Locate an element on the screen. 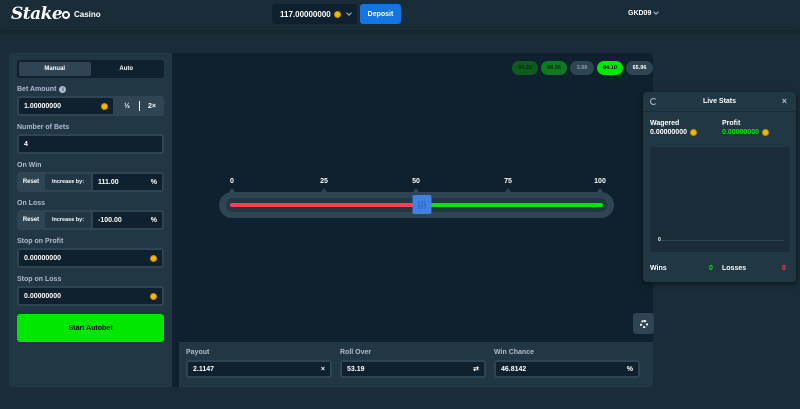 The image size is (800, 409). live-stats-header: Live Stats × is located at coordinates (719, 102).